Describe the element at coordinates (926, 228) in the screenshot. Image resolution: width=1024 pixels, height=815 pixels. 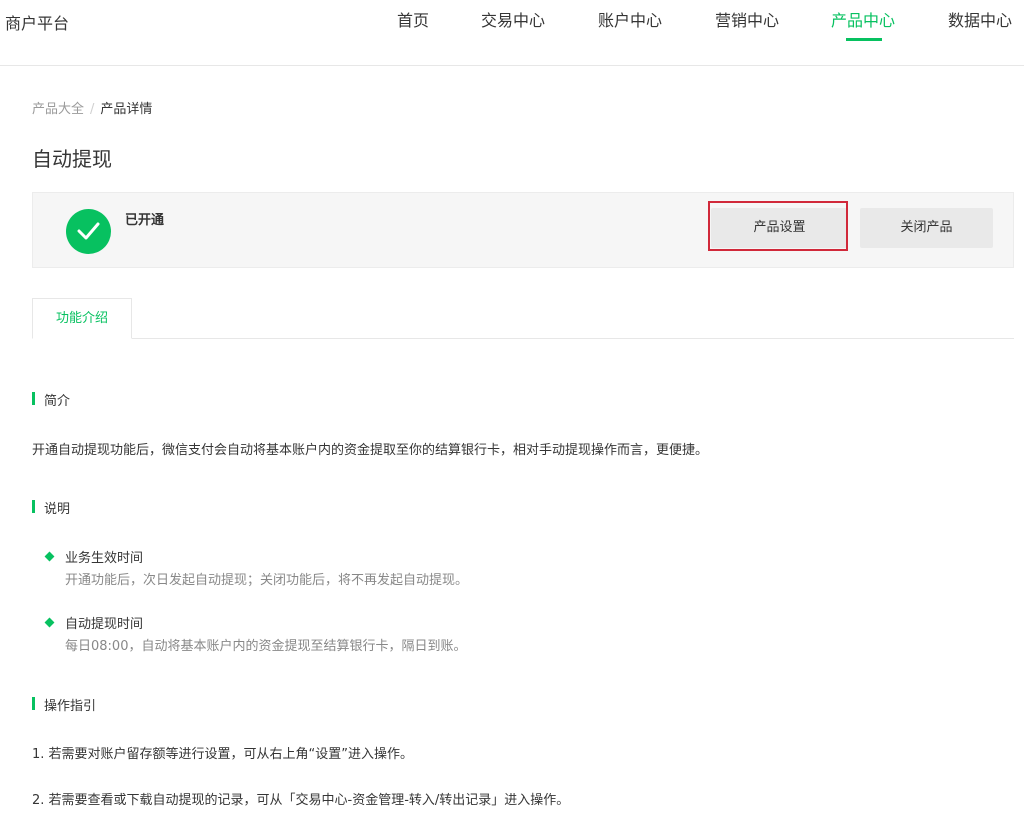
I see `close-product-button: 关闭产品` at that location.